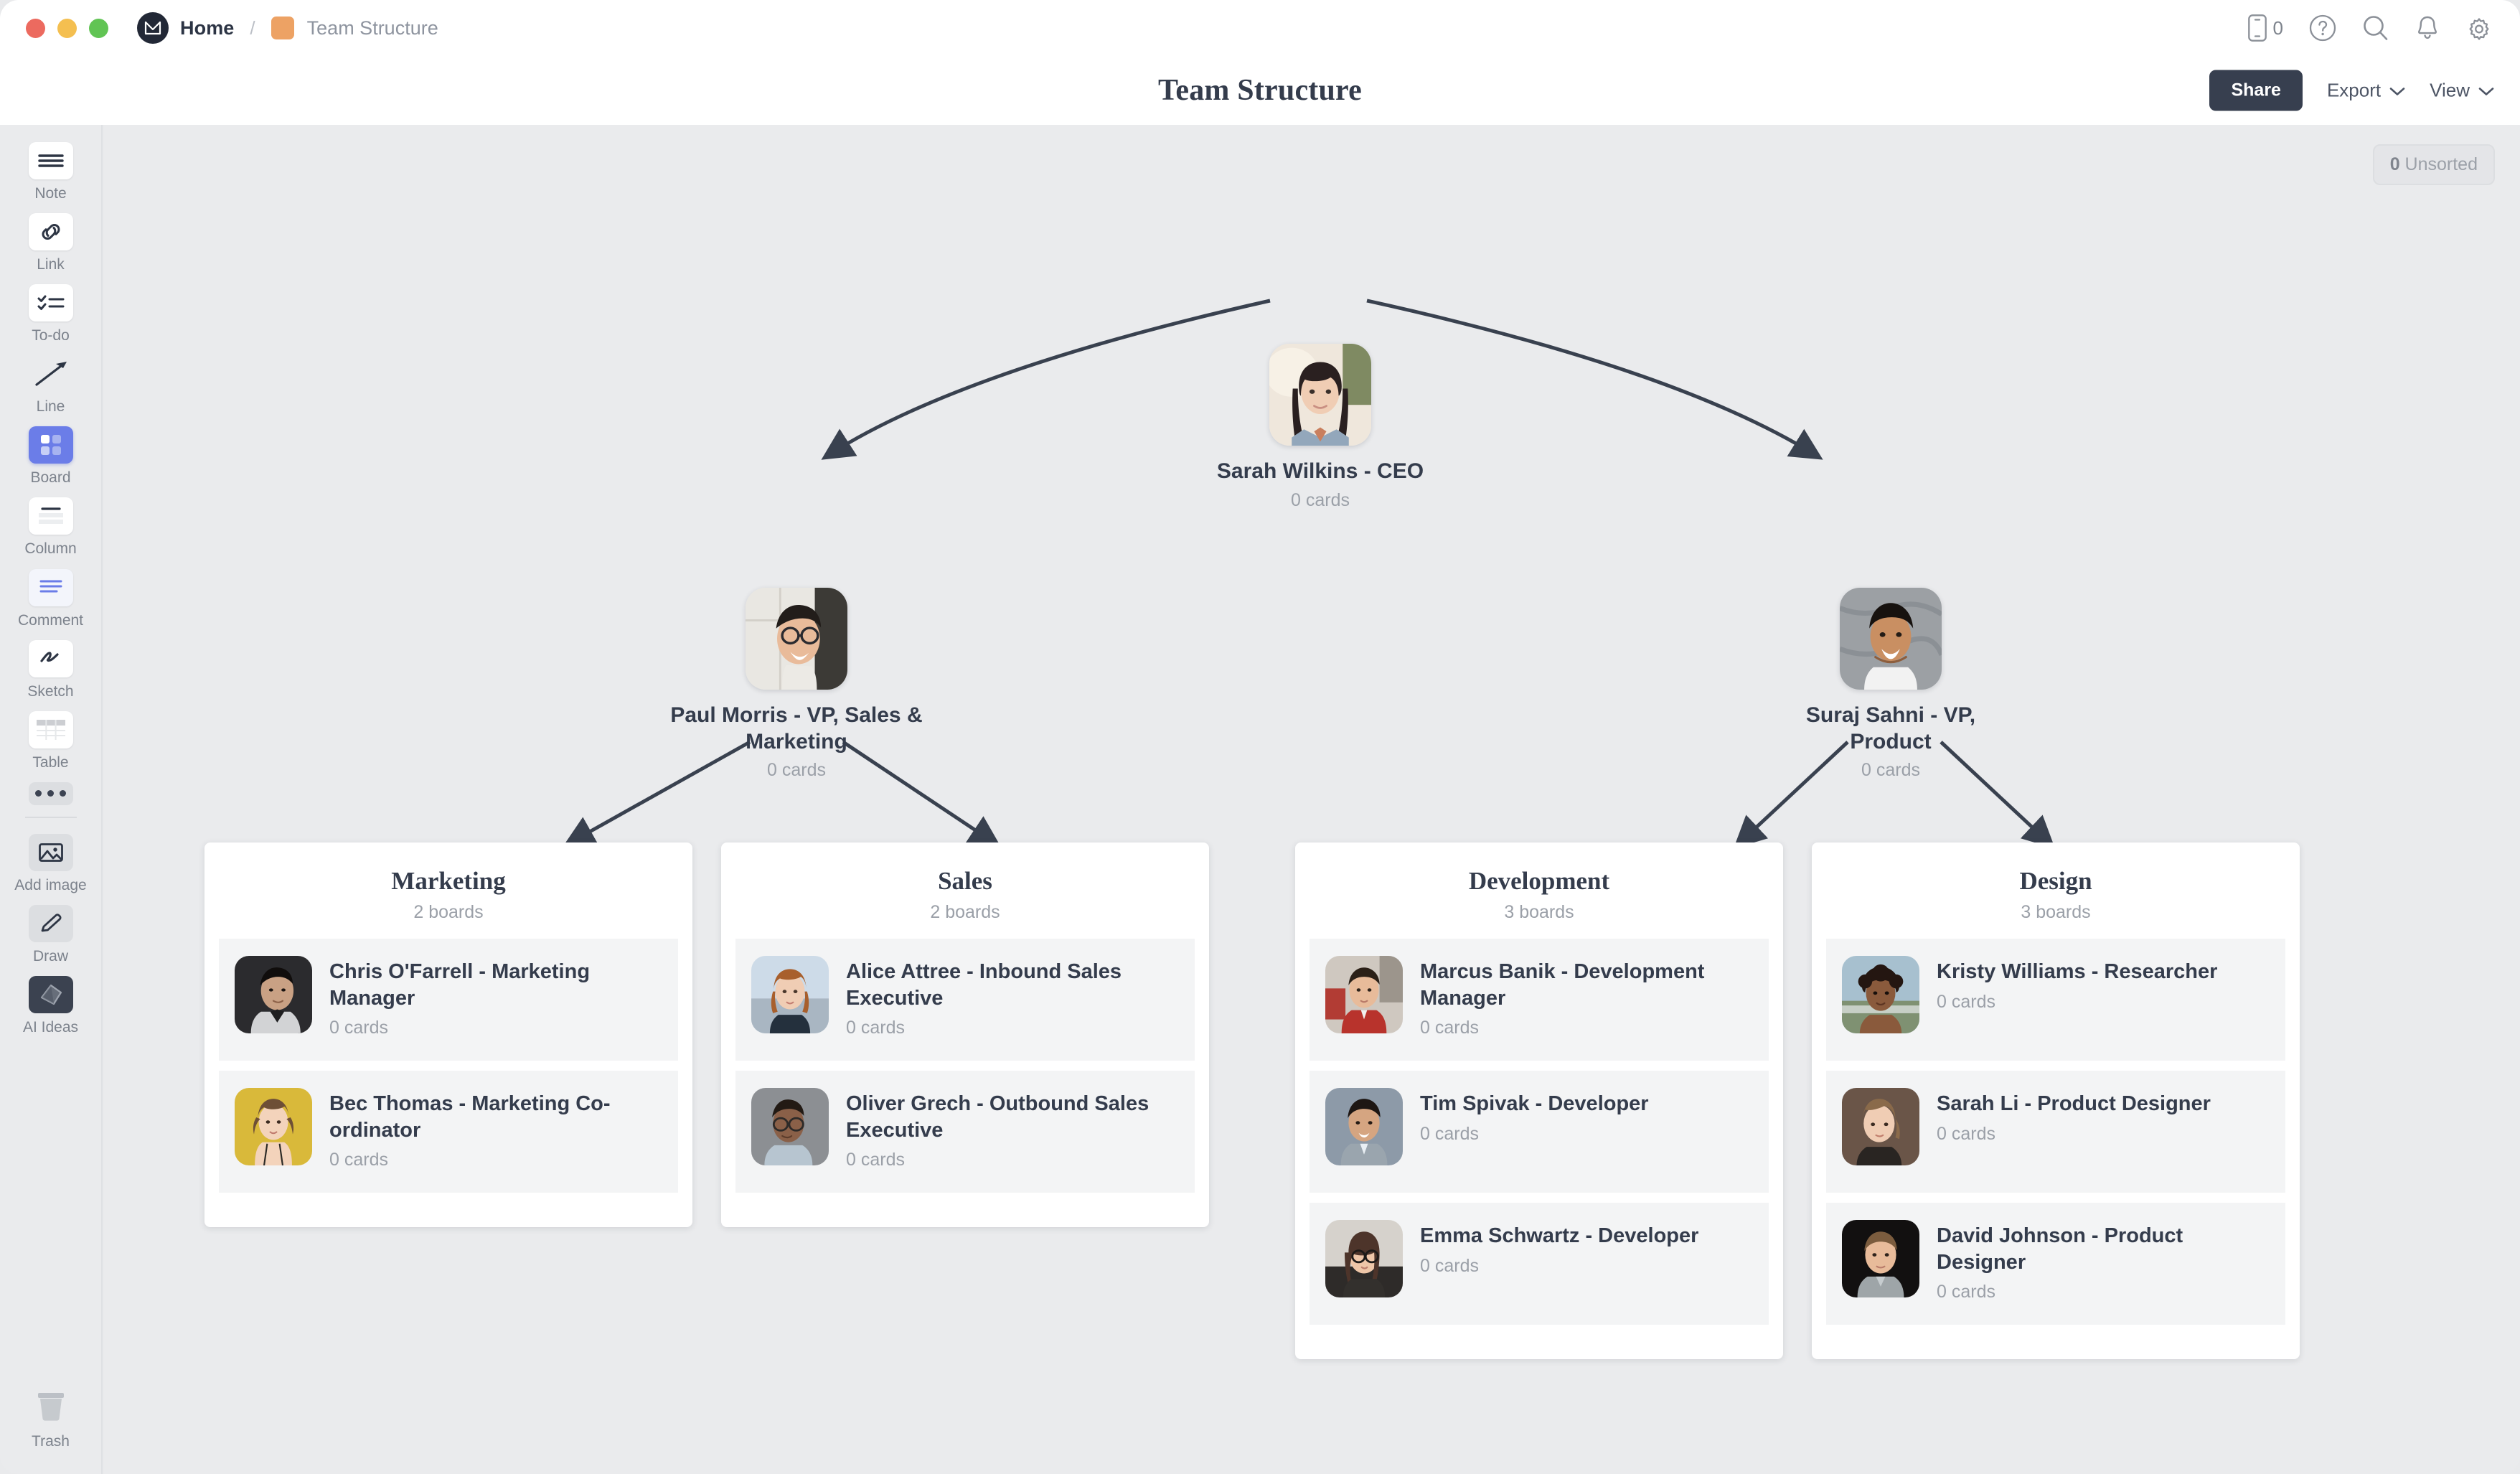 Image resolution: width=2520 pixels, height=1474 pixels. I want to click on board-subtitle: 3 boards, so click(2056, 912).